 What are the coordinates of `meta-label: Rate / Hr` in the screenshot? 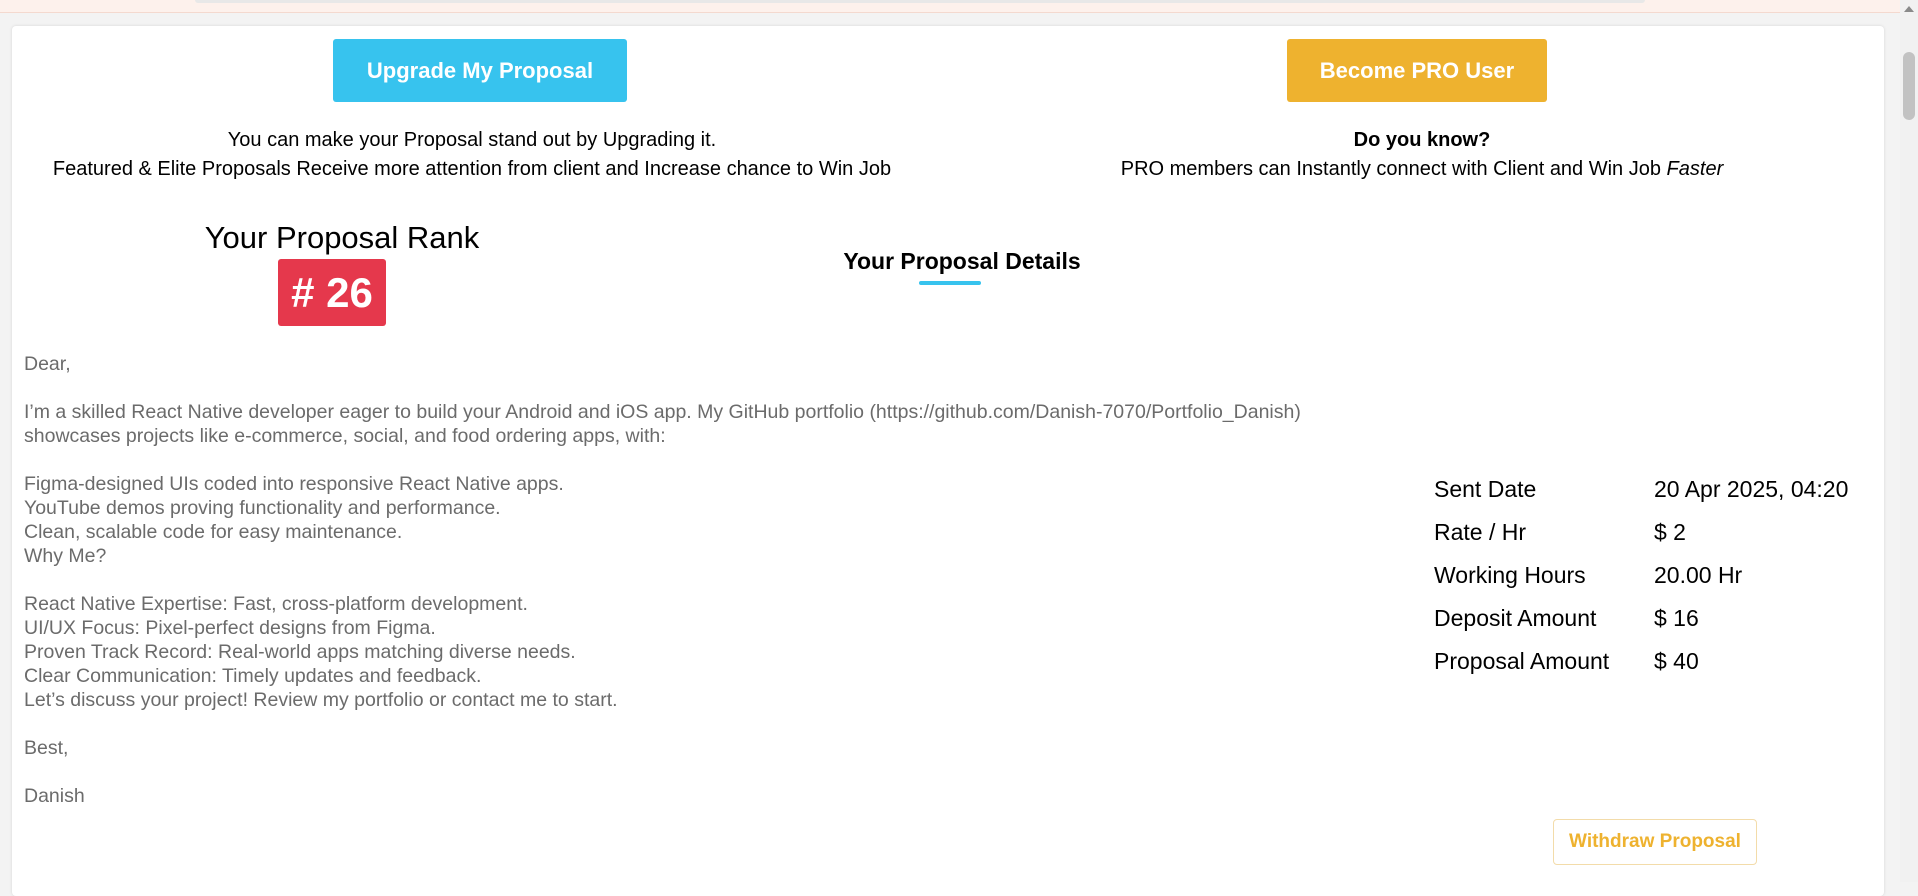 It's located at (1480, 532).